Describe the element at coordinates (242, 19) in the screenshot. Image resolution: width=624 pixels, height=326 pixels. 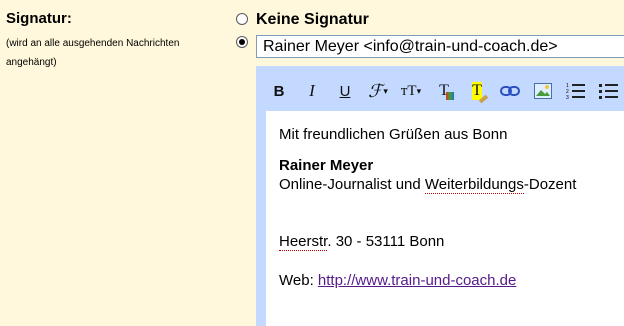
I see `no-signature-radio` at that location.